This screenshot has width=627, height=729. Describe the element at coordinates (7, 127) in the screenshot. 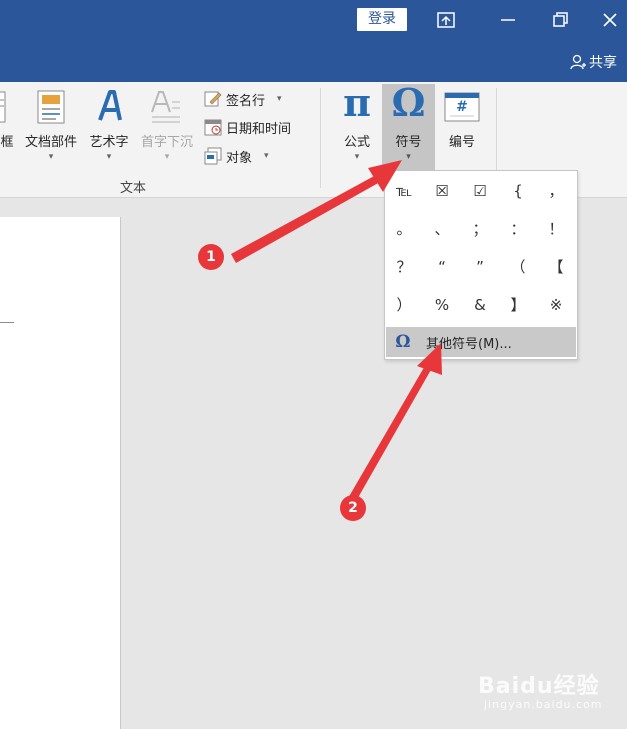

I see `text-box-button: 框` at that location.